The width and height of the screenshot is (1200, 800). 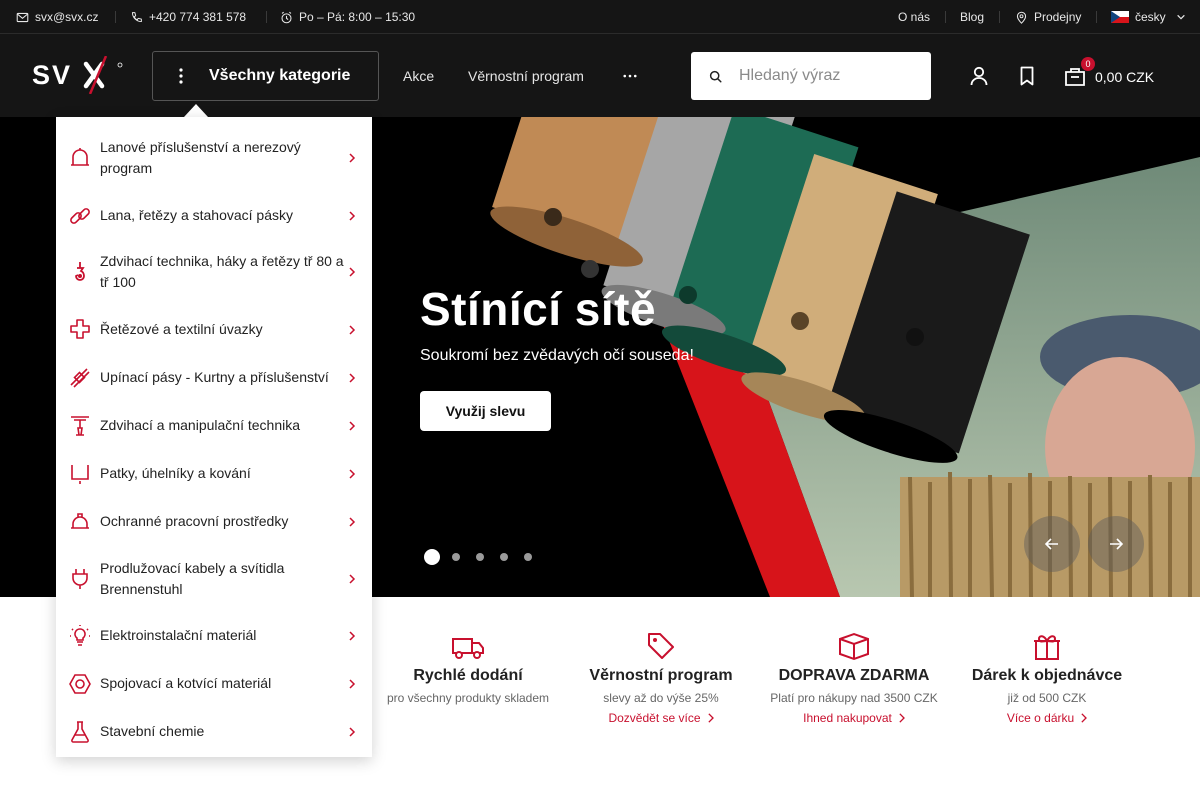 What do you see at coordinates (1047, 698) in the screenshot?
I see `feature-desc: již od 500 CZK` at bounding box center [1047, 698].